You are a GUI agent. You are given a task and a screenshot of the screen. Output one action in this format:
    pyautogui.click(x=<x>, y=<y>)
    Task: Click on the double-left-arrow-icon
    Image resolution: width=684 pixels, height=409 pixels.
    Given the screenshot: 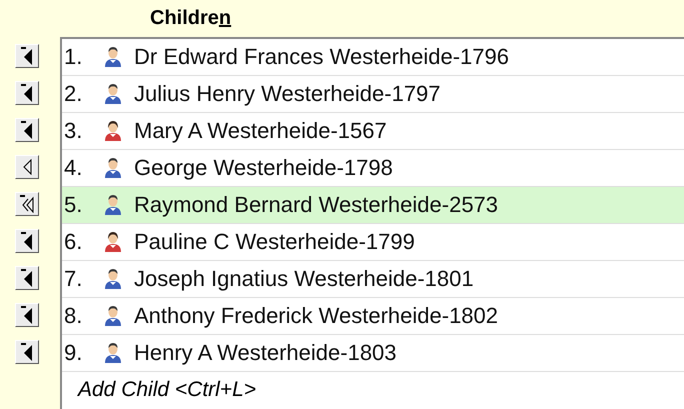 What is the action you would take?
    pyautogui.click(x=27, y=203)
    